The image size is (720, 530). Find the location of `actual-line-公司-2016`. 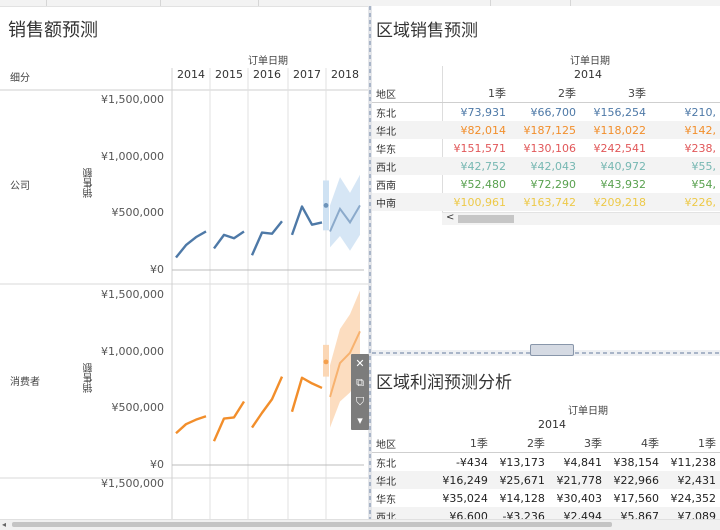

actual-line-公司-2016 is located at coordinates (266, 238).